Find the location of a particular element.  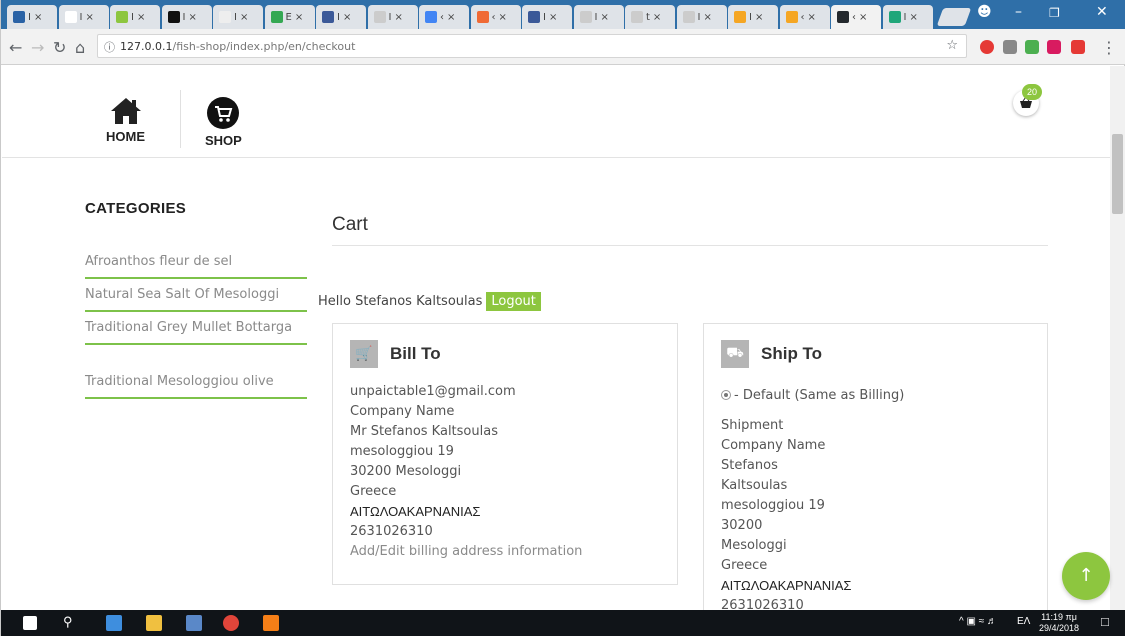

category-item: Traditional Mesologgiou olive is located at coordinates (196, 385).